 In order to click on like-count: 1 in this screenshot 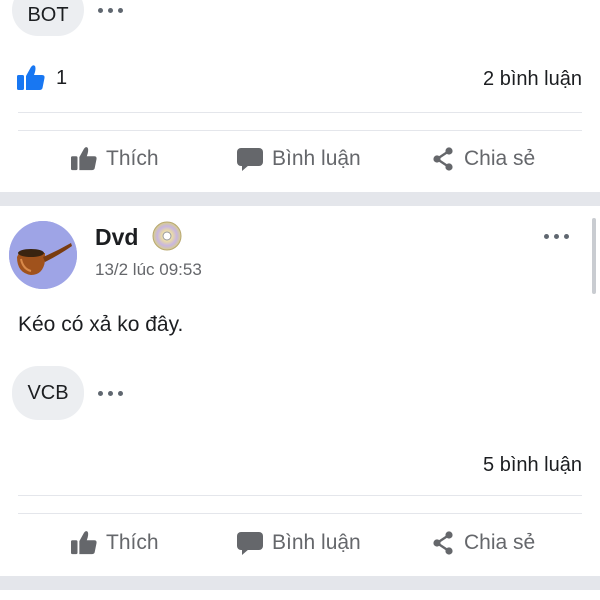, I will do `click(62, 77)`.